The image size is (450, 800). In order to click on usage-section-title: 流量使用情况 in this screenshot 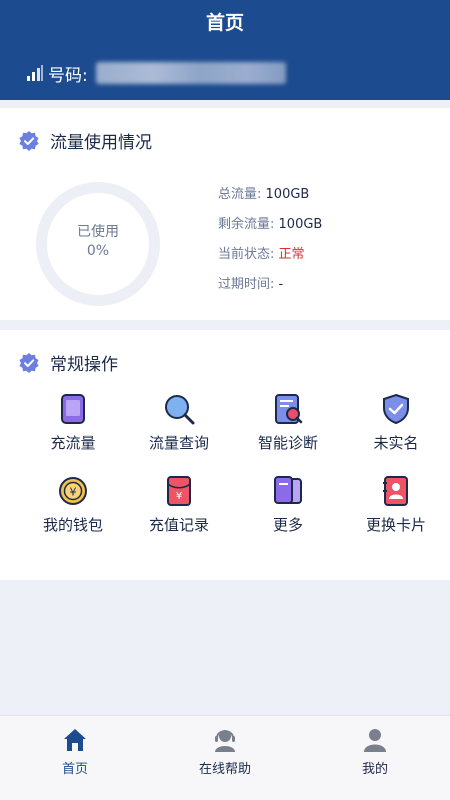, I will do `click(85, 140)`.